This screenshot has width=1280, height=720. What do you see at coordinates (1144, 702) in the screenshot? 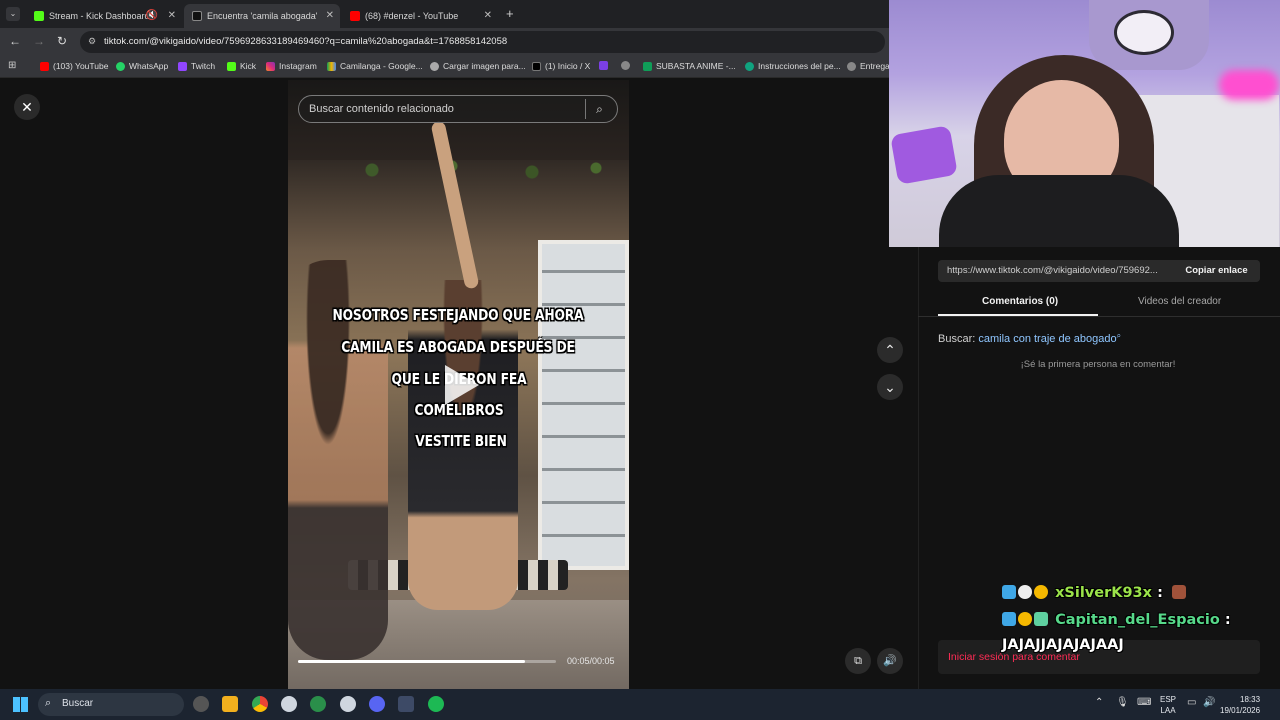
I see `keyboard-icon: ⌨` at bounding box center [1144, 702].